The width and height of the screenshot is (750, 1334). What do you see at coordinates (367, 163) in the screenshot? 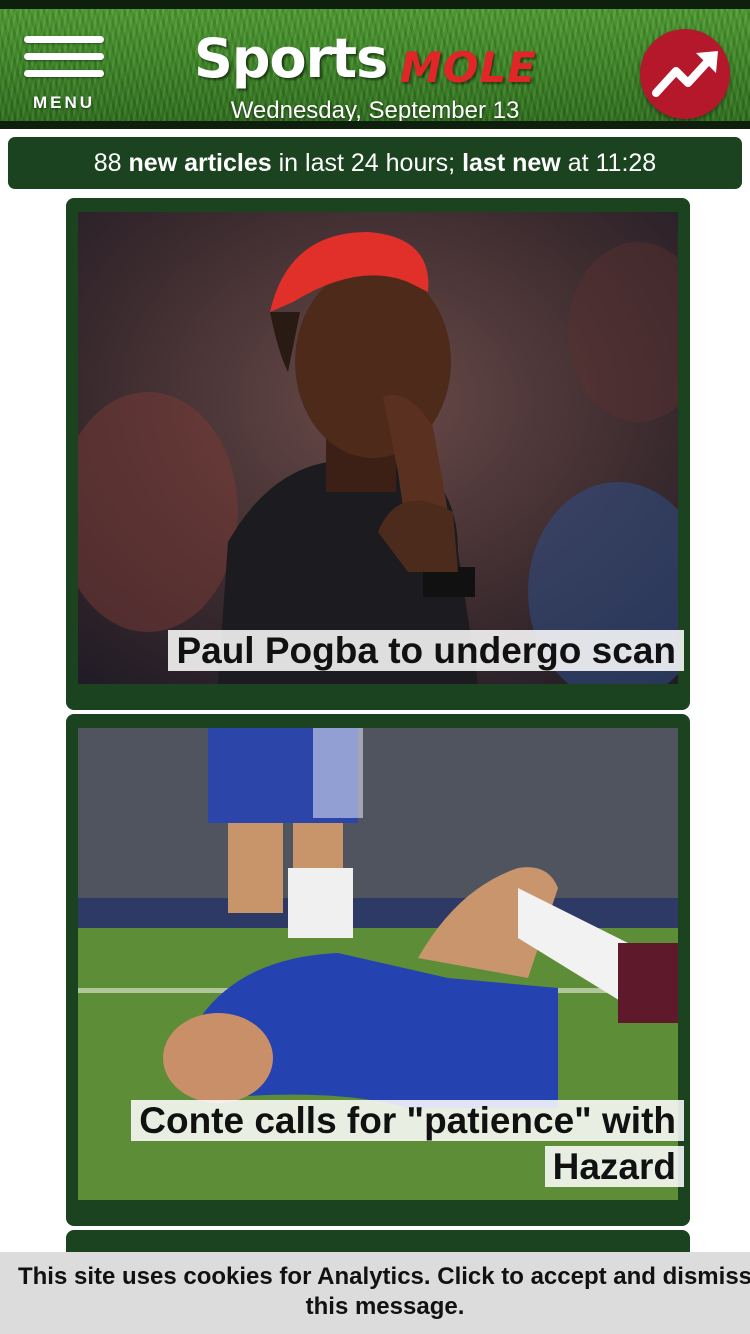
I see `in-last-text: in last 24 hours;` at bounding box center [367, 163].